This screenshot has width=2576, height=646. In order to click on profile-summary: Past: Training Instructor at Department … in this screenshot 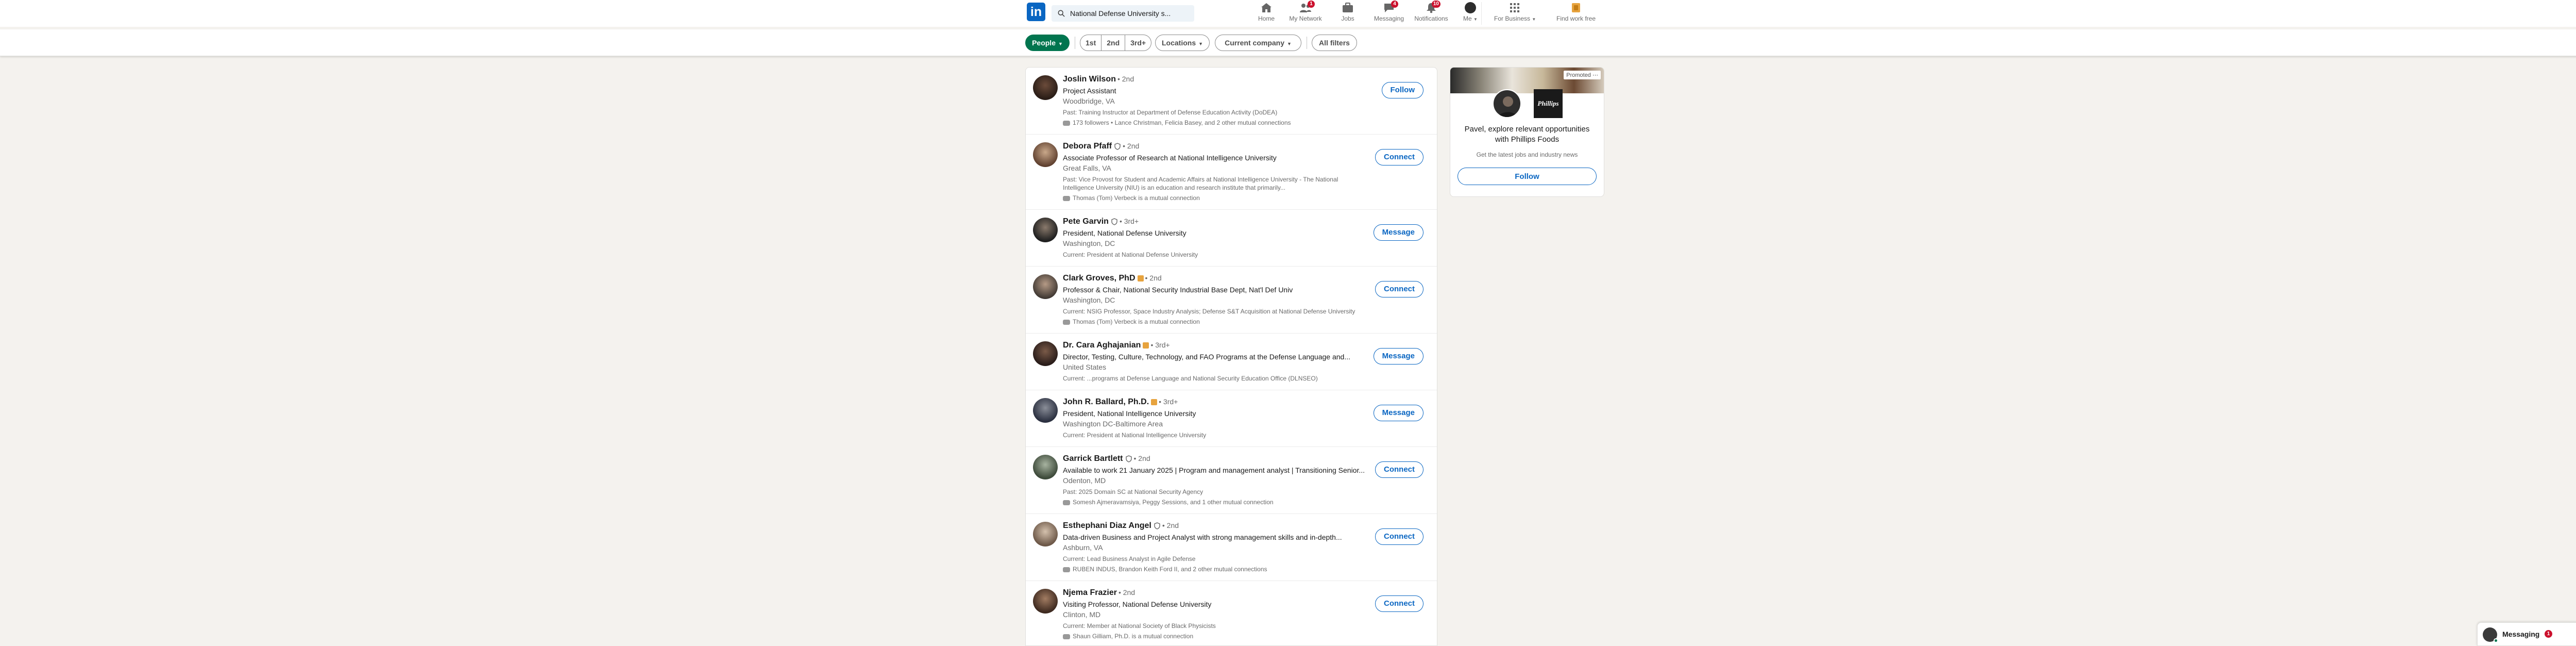, I will do `click(1170, 112)`.